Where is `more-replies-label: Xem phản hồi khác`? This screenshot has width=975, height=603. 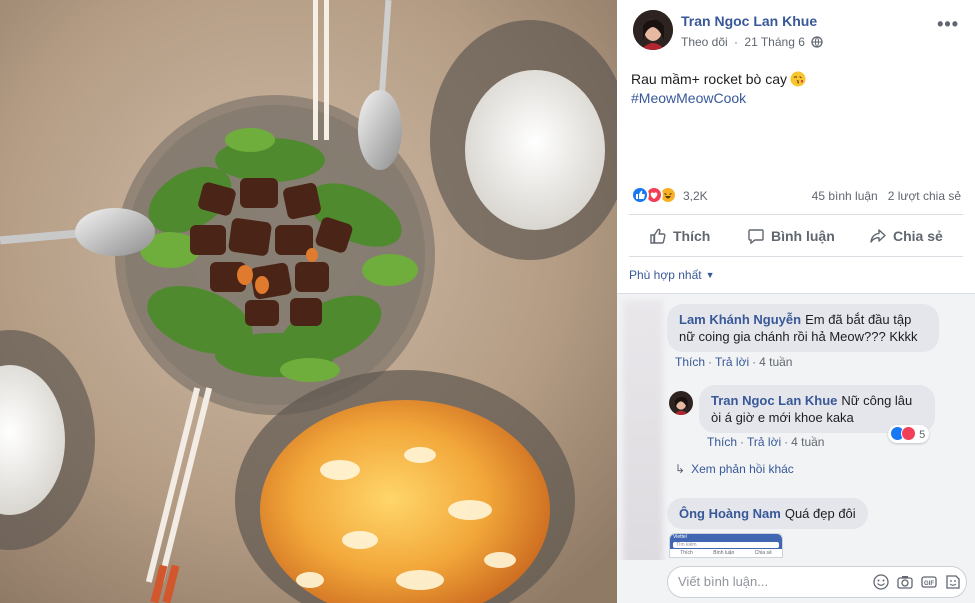
more-replies-label: Xem phản hồi khác is located at coordinates (742, 469).